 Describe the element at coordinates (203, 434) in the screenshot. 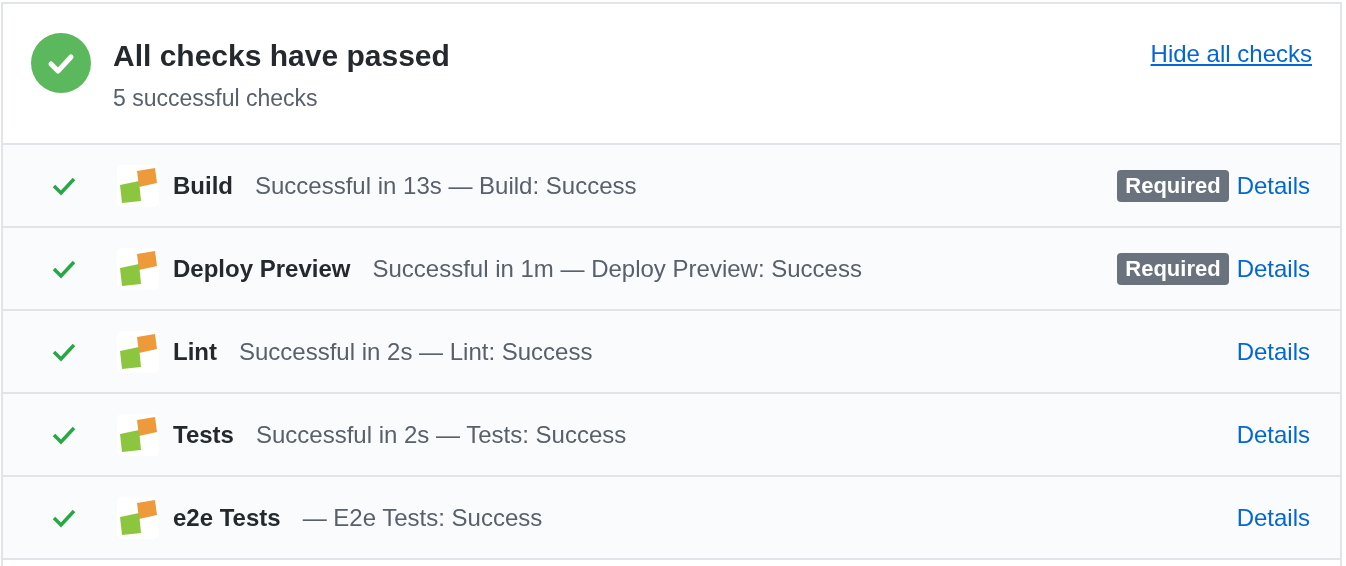

I see `check-name: Tests` at that location.